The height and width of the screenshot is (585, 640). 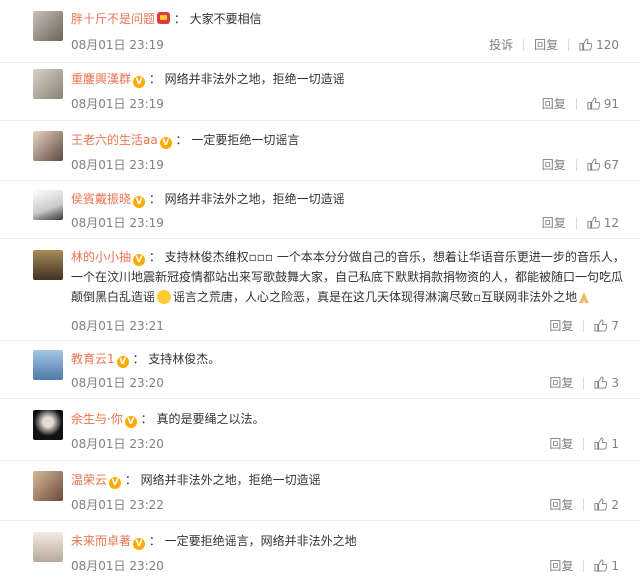 I want to click on comment-text: 支持林俊杰。, so click(x=184, y=359).